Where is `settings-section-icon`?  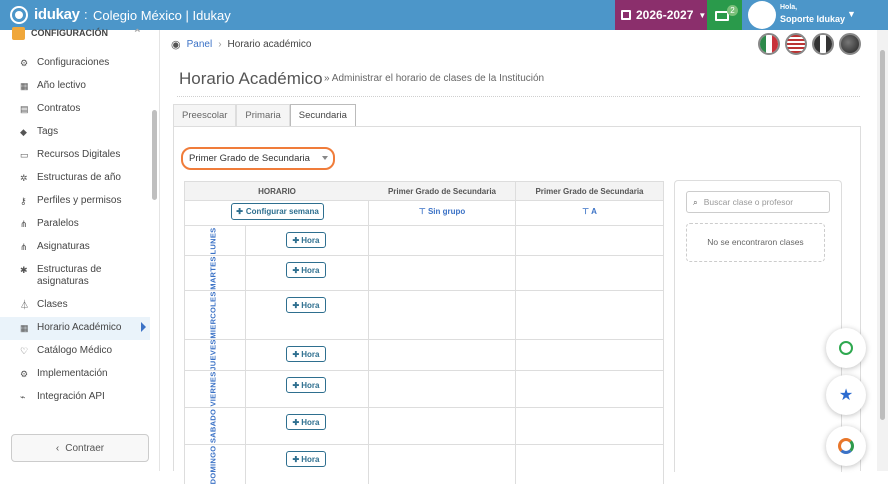 settings-section-icon is located at coordinates (18, 33).